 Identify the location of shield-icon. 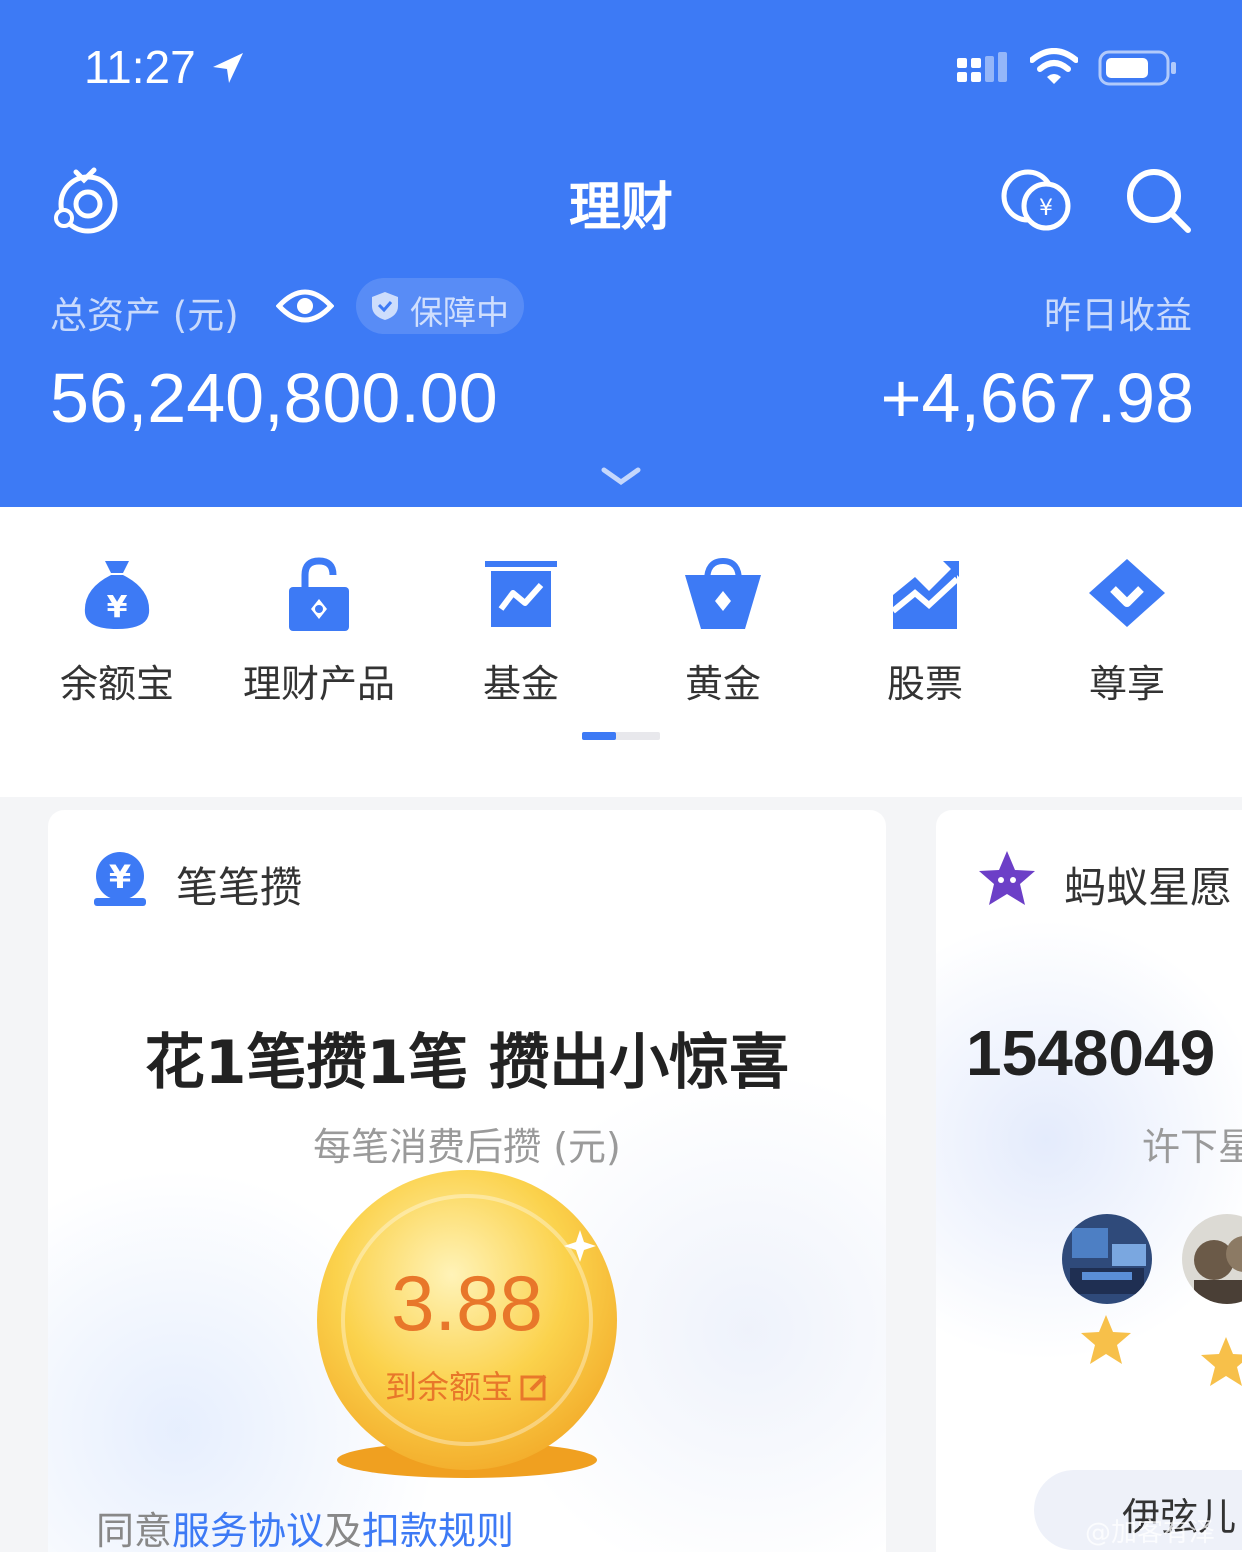
(385, 306).